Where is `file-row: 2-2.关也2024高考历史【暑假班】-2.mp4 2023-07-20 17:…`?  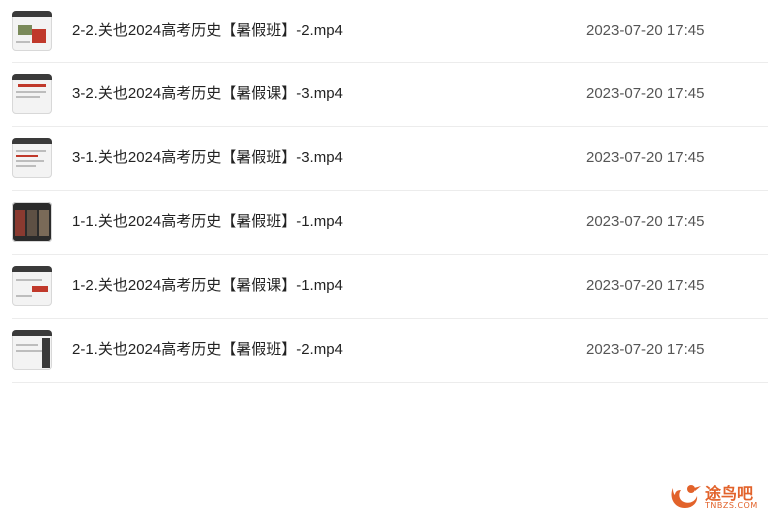
file-row: 2-2.关也2024高考历史【暑假班】-2.mp4 2023-07-20 17:… is located at coordinates (390, 31).